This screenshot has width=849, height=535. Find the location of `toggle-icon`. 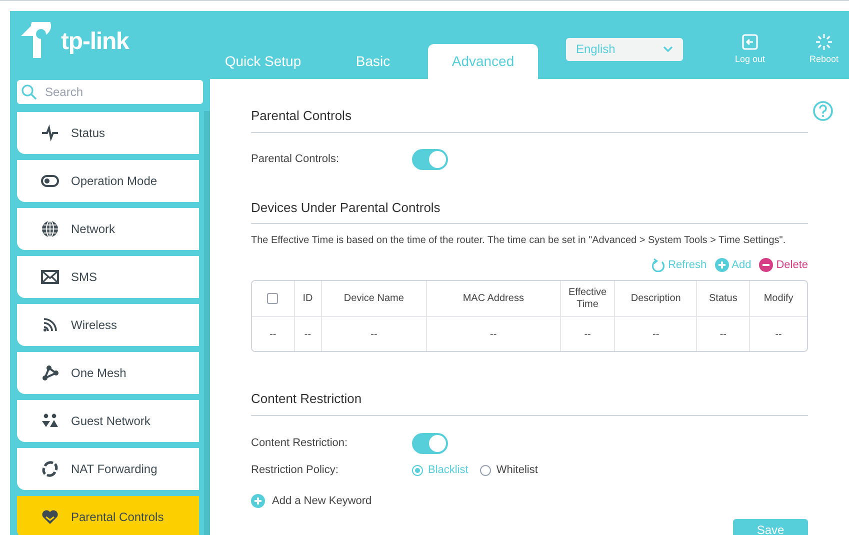

toggle-icon is located at coordinates (50, 181).